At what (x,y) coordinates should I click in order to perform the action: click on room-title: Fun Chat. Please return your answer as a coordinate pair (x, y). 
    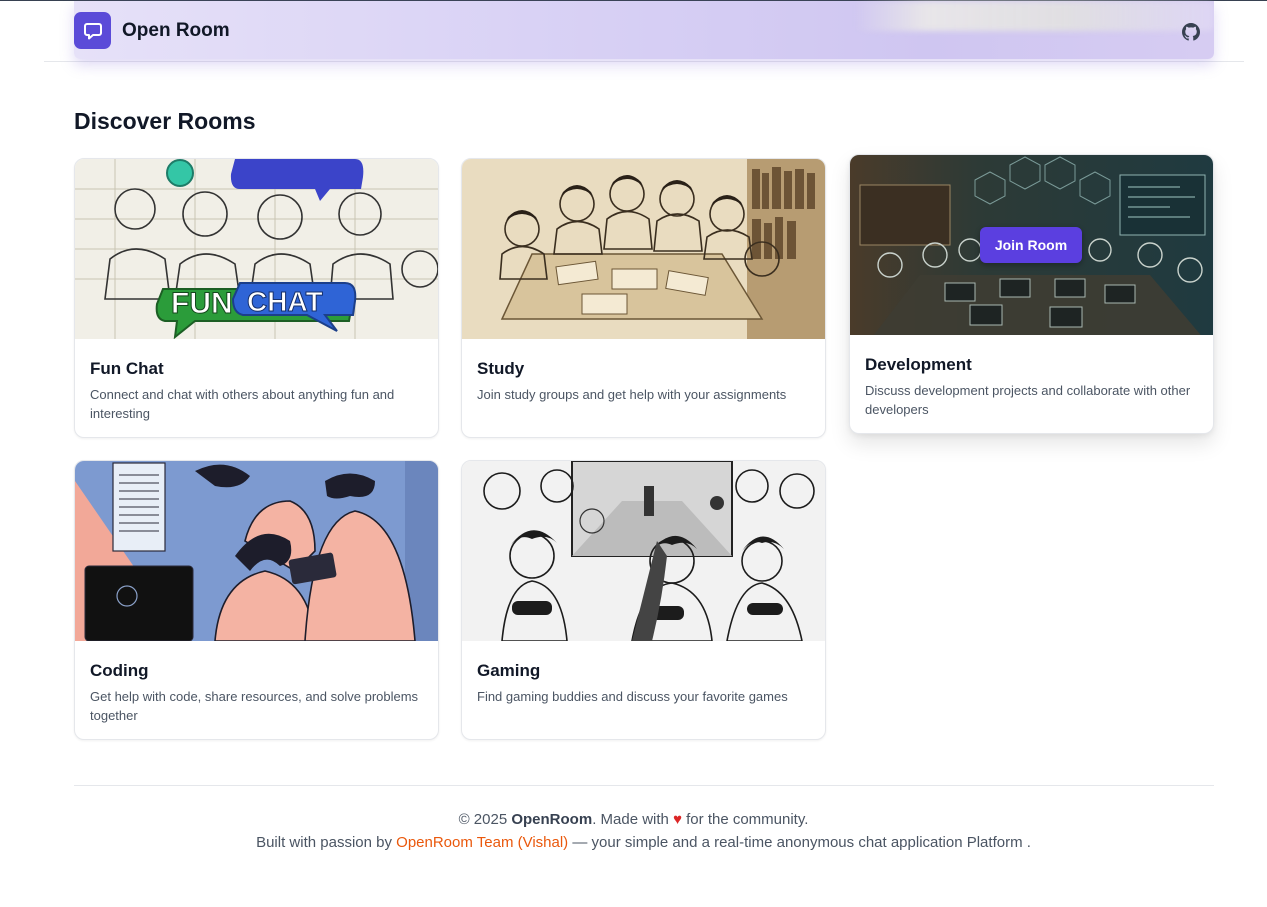
    Looking at the image, I should click on (127, 368).